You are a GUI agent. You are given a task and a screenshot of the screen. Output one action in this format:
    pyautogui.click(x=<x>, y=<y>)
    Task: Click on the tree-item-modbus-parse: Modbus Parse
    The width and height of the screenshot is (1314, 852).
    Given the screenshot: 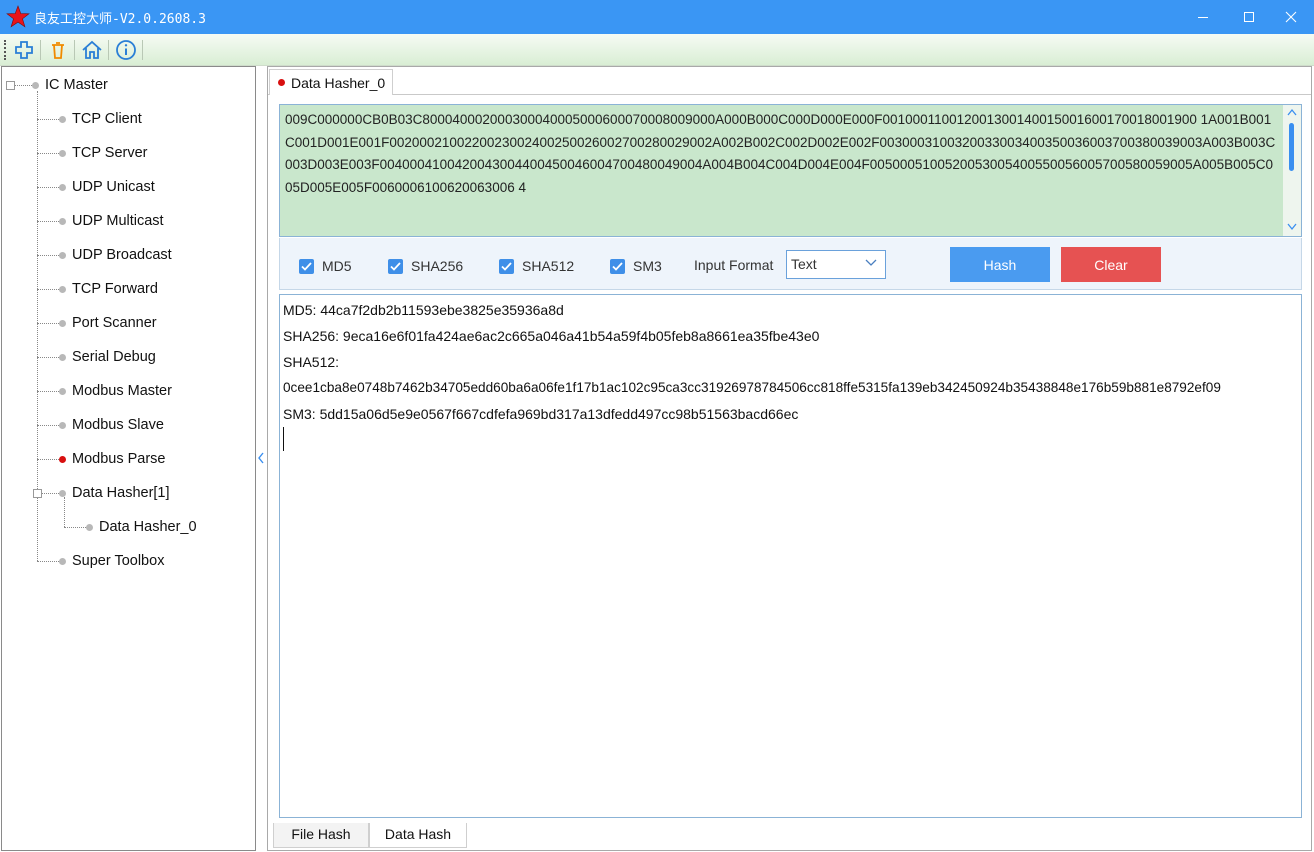 What is the action you would take?
    pyautogui.click(x=119, y=459)
    